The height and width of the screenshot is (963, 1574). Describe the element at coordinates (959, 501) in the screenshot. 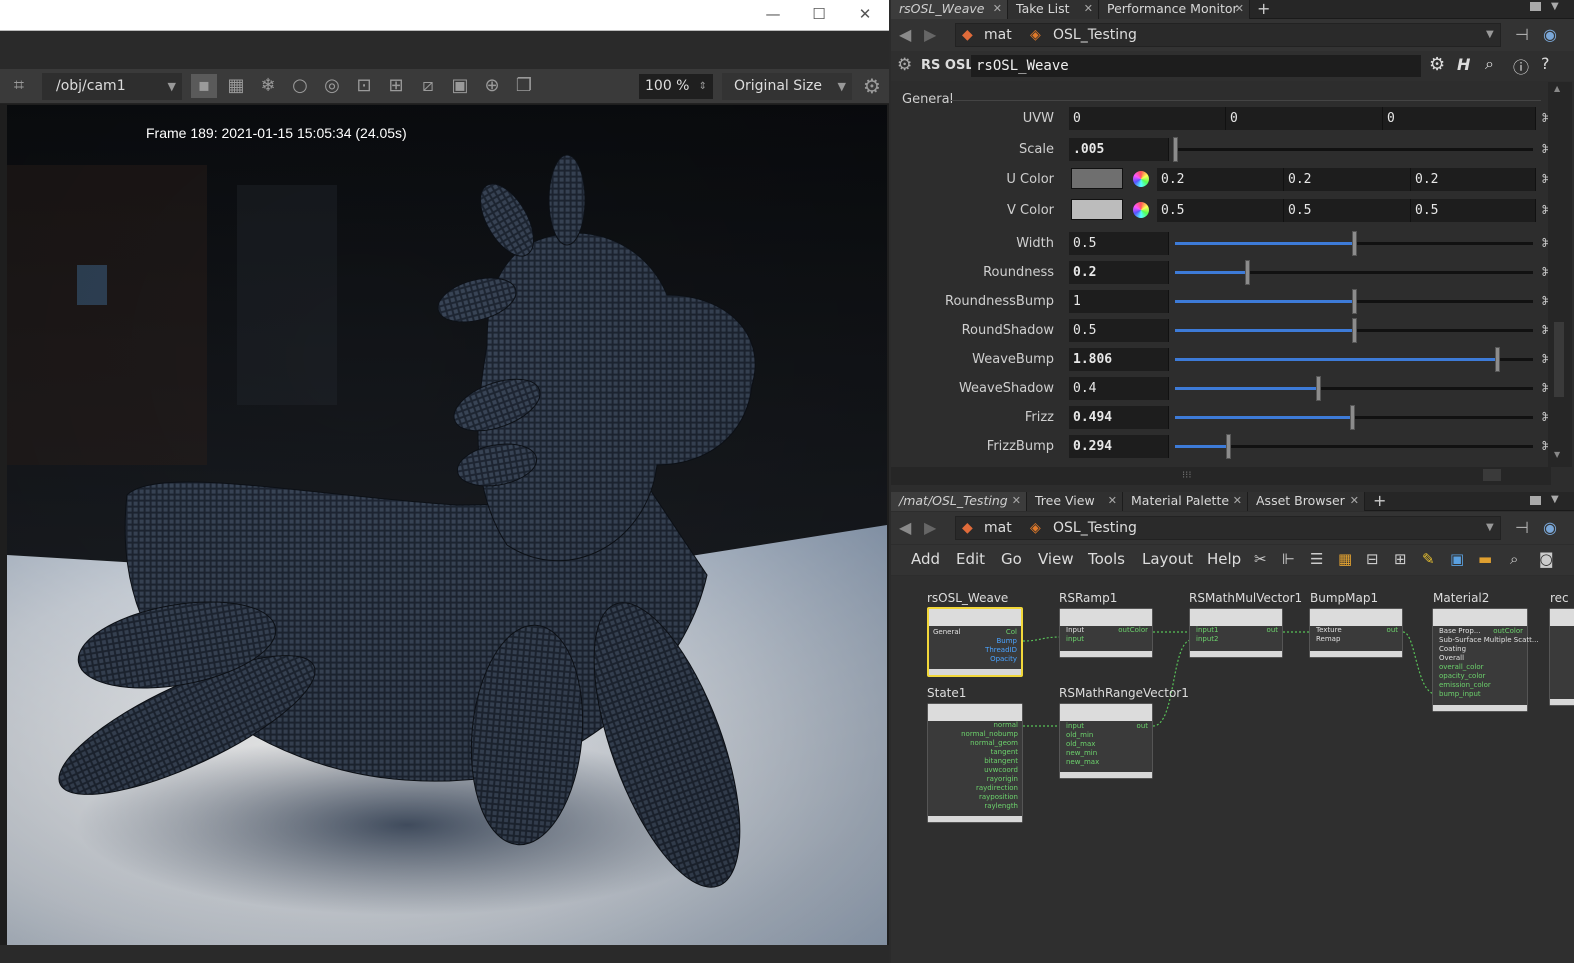

I see `tab-network-path: /mat/OSL_Testing ✕` at that location.